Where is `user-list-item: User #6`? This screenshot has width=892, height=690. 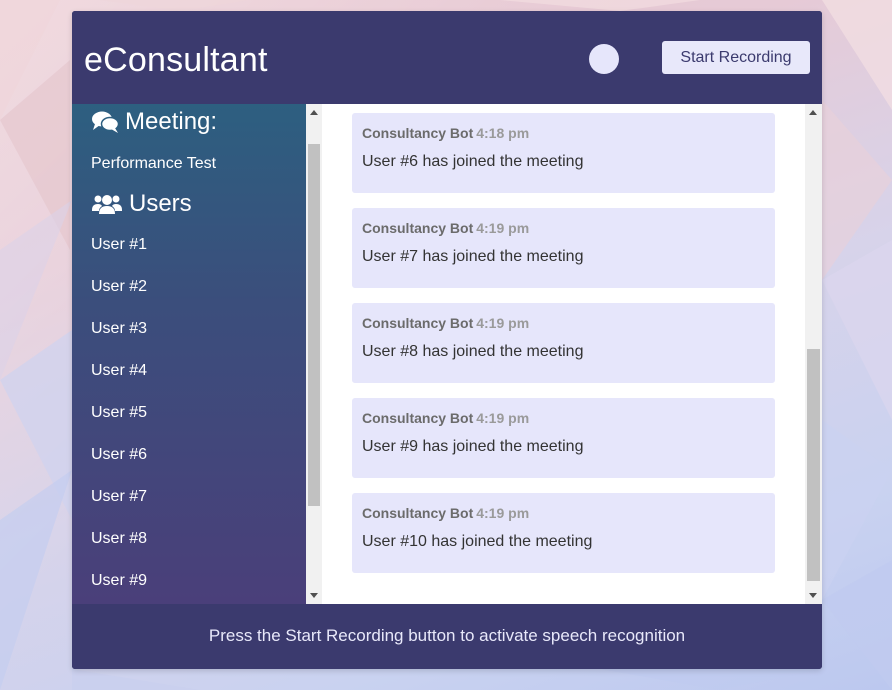
user-list-item: User #6 is located at coordinates (189, 461).